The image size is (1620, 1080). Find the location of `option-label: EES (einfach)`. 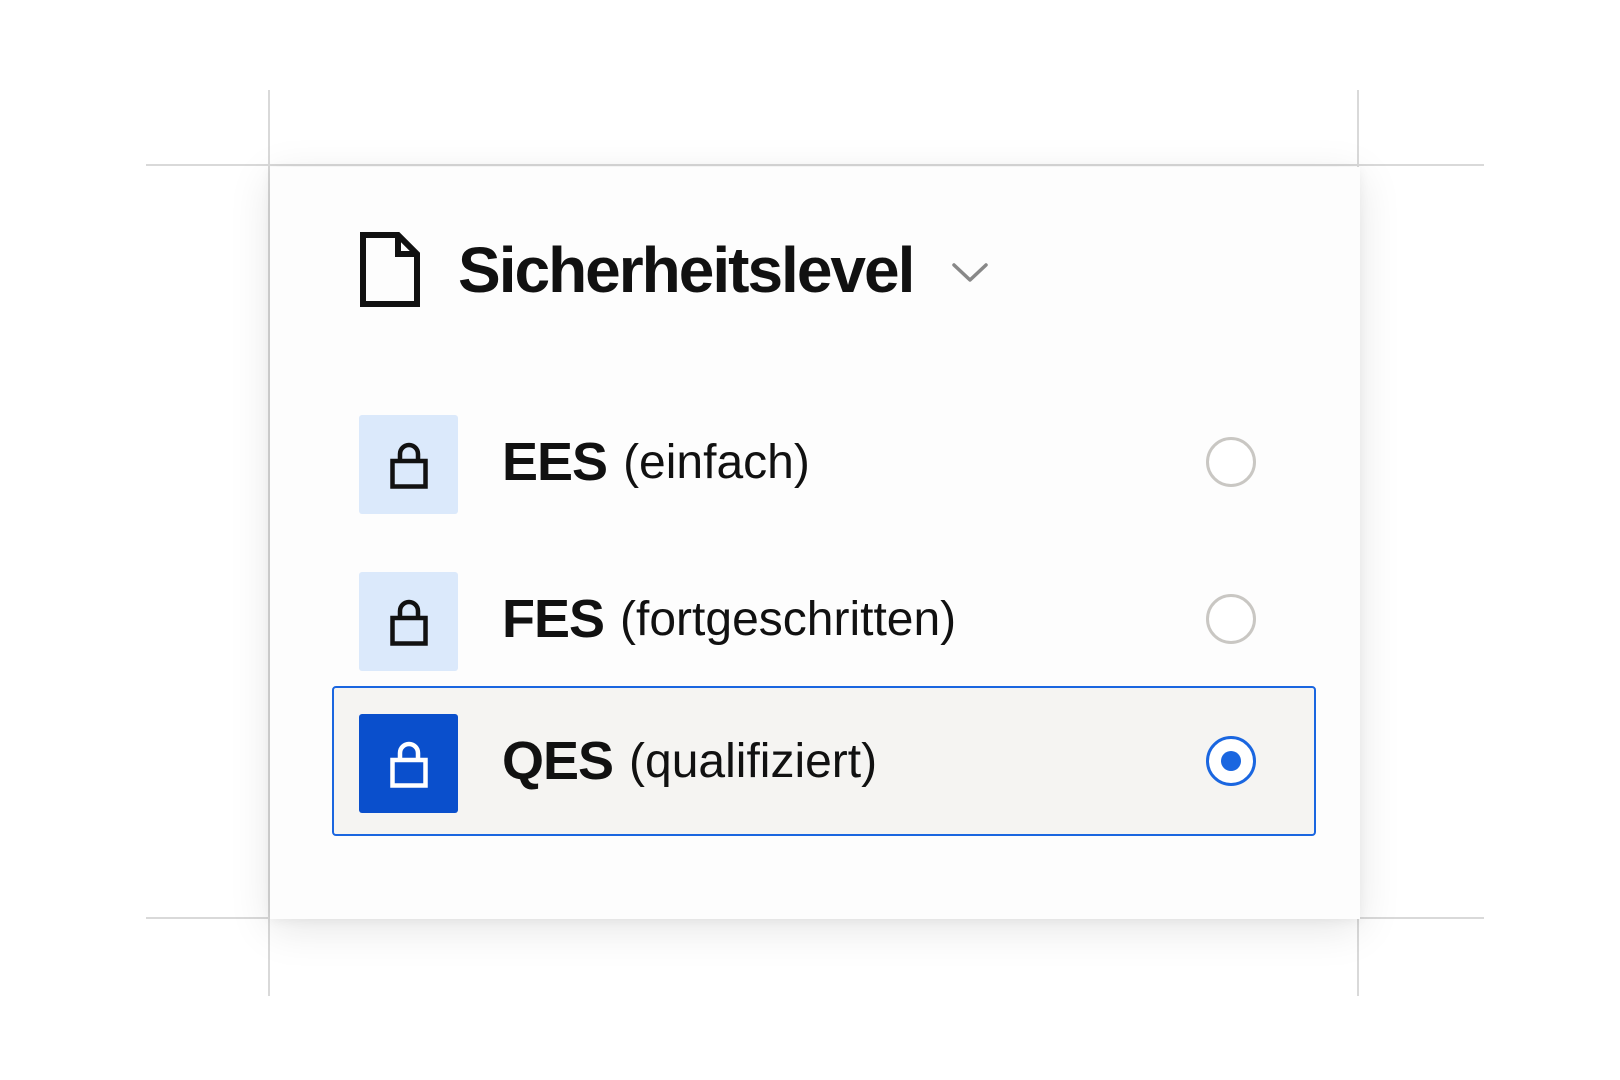

option-label: EES (einfach) is located at coordinates (656, 462).